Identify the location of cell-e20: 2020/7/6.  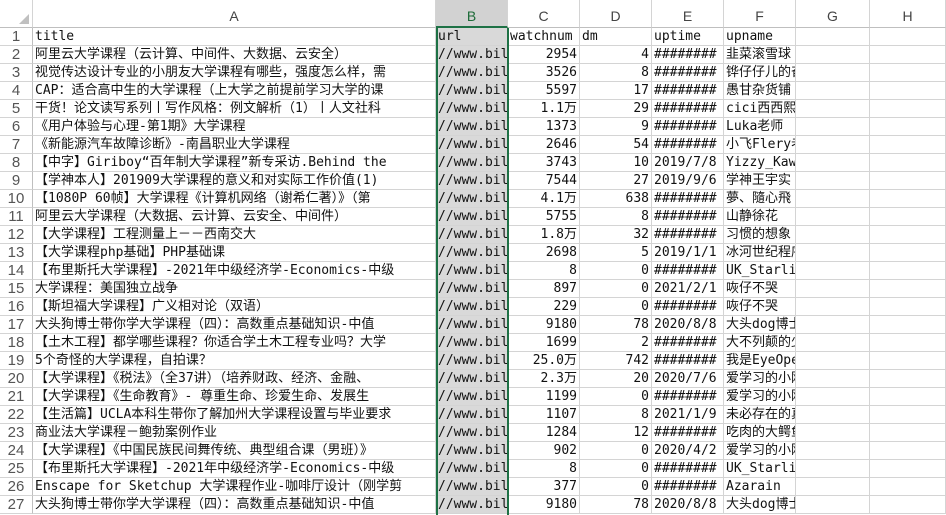
(688, 379).